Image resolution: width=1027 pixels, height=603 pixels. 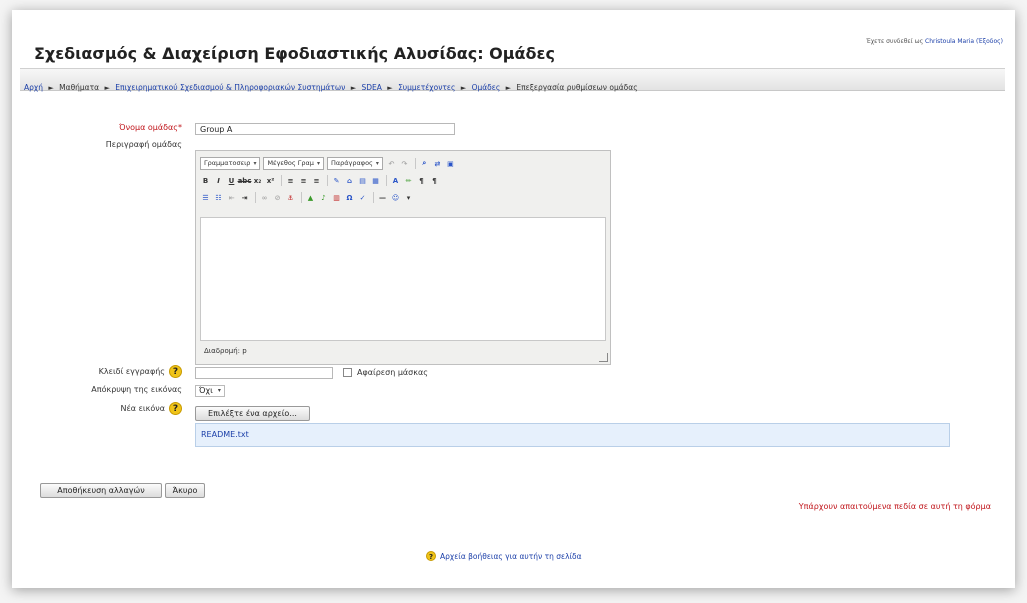 What do you see at coordinates (964, 41) in the screenshot?
I see `login-user-link: Christoula Maria (Έξοδος)` at bounding box center [964, 41].